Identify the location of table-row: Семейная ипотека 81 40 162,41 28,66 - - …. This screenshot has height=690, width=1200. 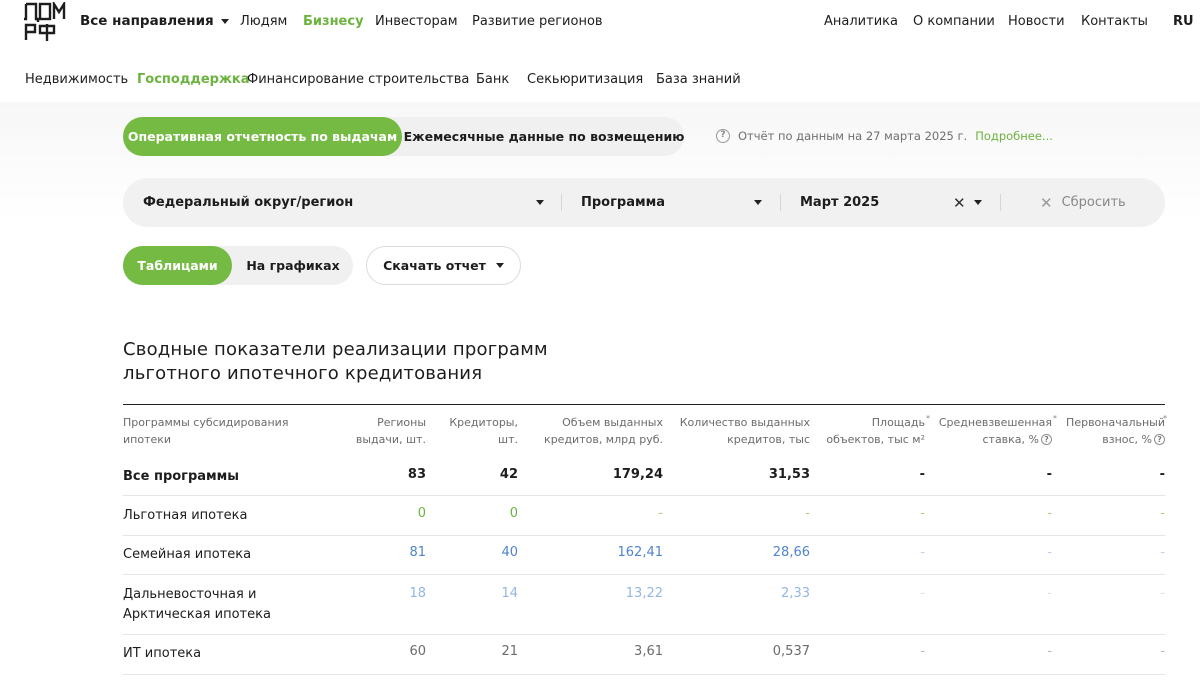
(644, 555).